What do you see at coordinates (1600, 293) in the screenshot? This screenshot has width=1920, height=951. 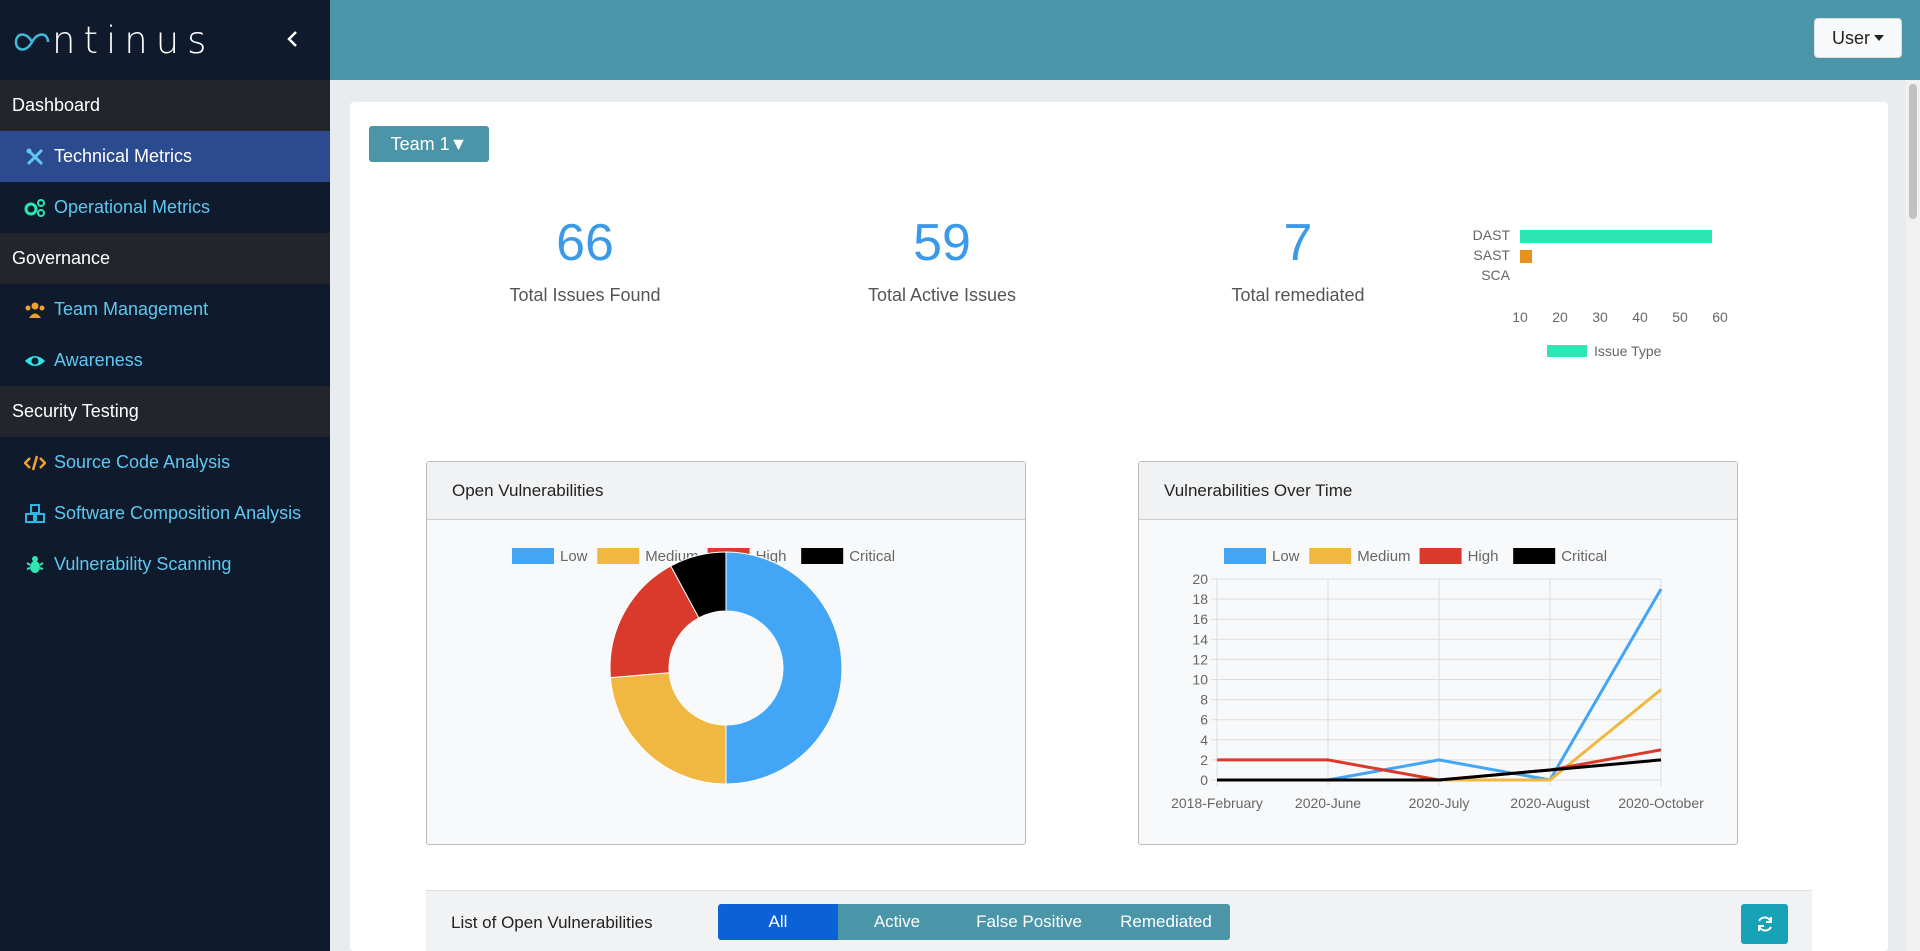 I see `issue-type-chart: DAST SAST SCA 10 20 30 40 50 60 Issue Type` at bounding box center [1600, 293].